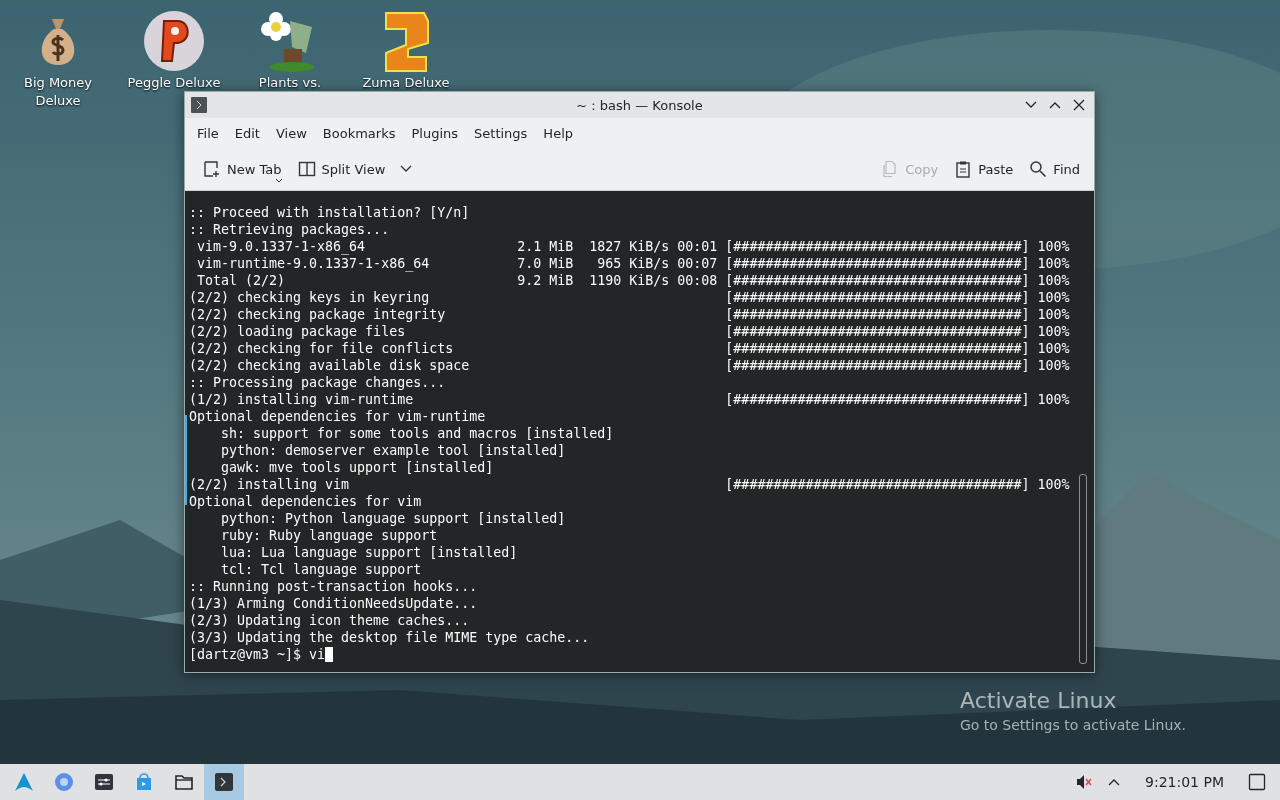  I want to click on folder-icon, so click(184, 782).